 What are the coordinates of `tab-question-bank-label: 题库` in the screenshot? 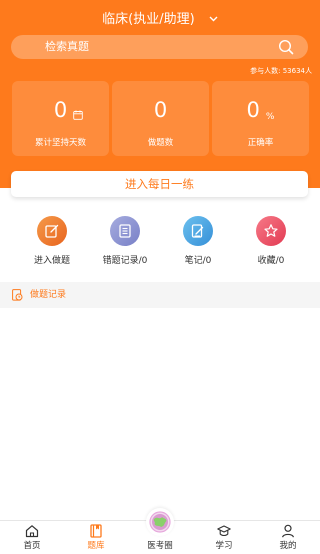 It's located at (96, 546).